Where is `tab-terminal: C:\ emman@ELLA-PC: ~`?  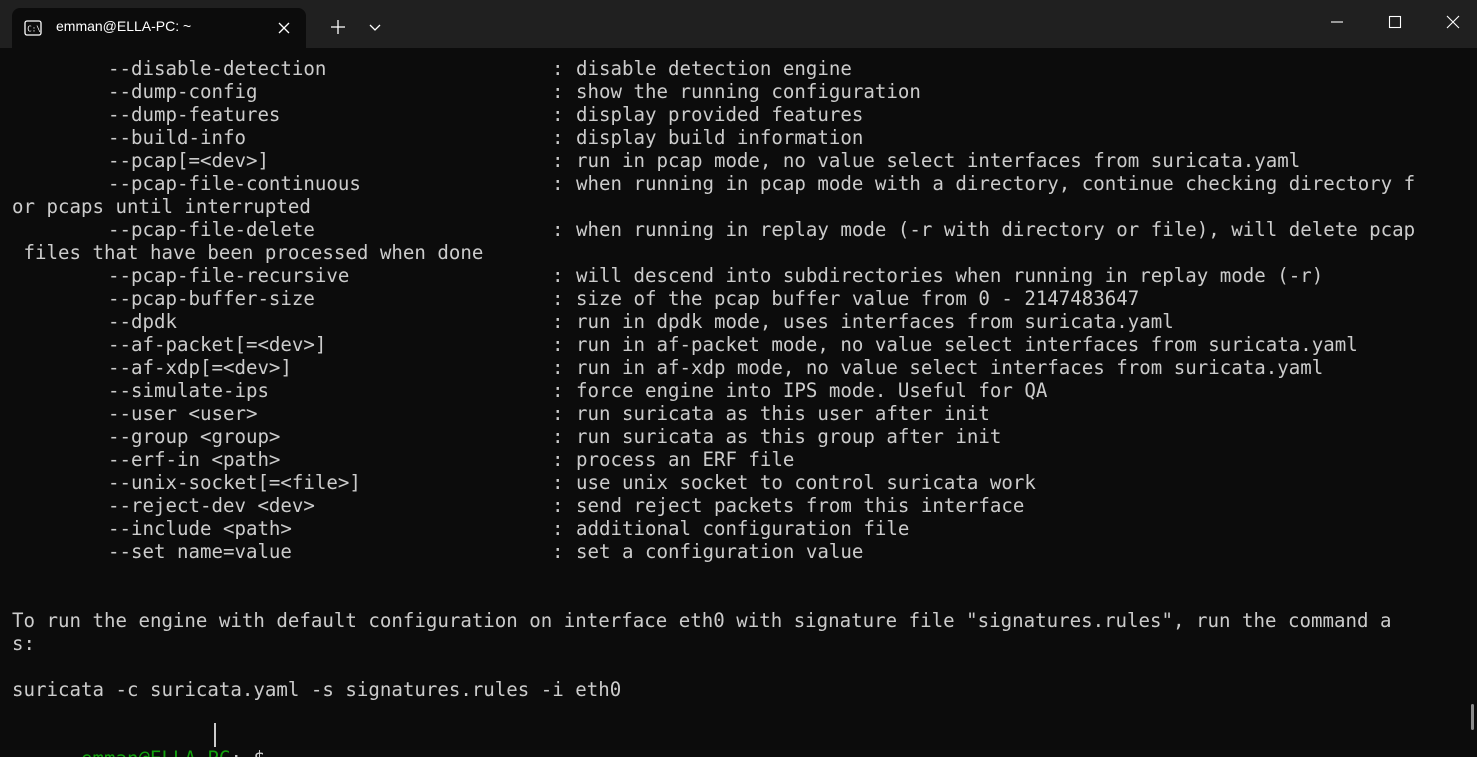
tab-terminal: C:\ emman@ELLA-PC: ~ is located at coordinates (159, 28).